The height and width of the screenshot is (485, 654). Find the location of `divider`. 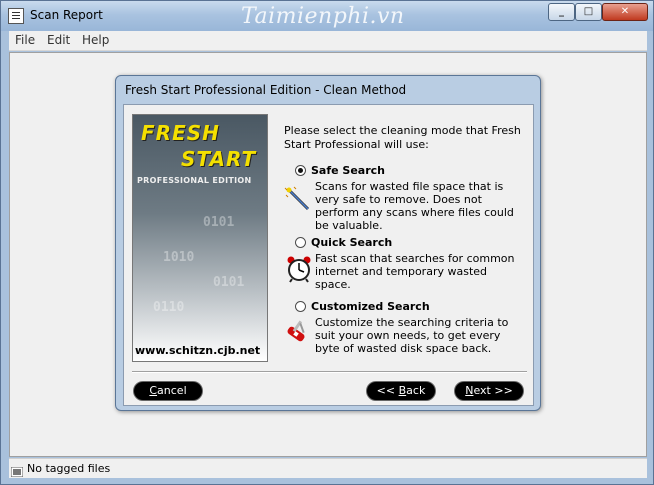

divider is located at coordinates (329, 372).